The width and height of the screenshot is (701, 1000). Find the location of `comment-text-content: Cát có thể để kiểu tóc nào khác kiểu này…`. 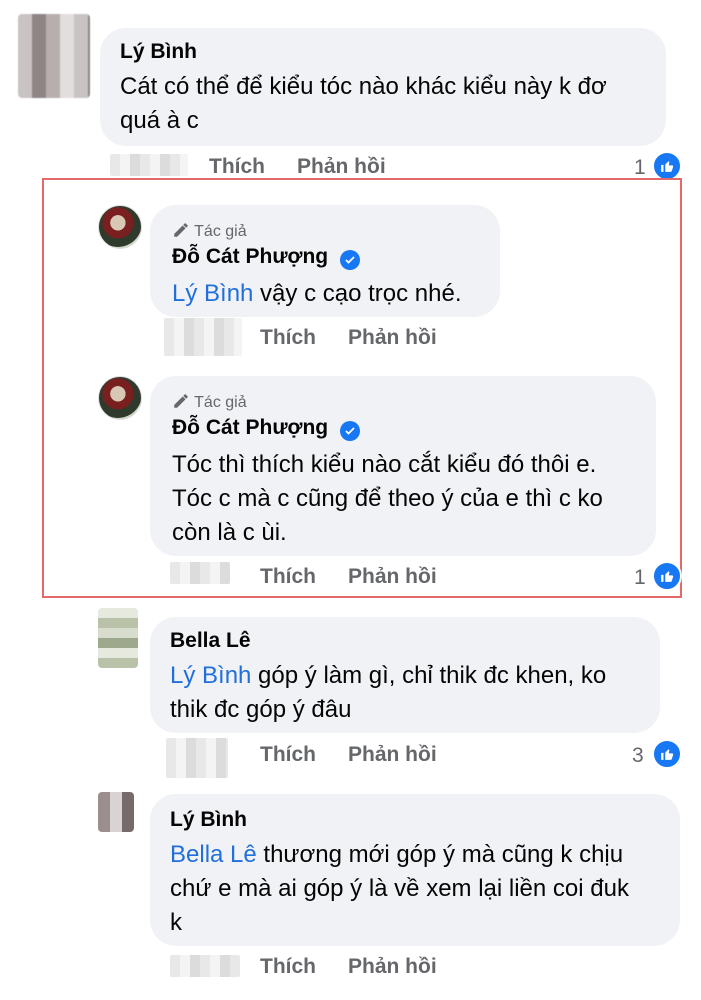

comment-text-content: Cát có thể để kiểu tóc nào khác kiểu này… is located at coordinates (363, 103).